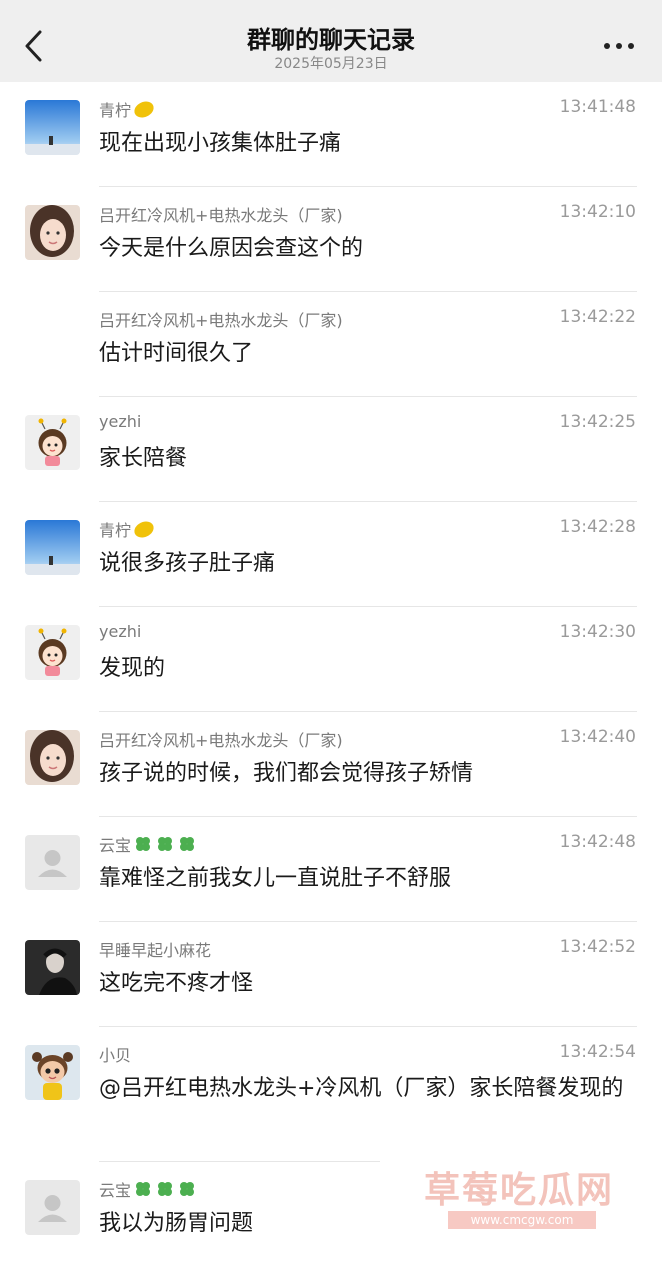 This screenshot has width=662, height=1279. What do you see at coordinates (187, 563) in the screenshot?
I see `message-text: 说很多孩子肚子痛` at bounding box center [187, 563].